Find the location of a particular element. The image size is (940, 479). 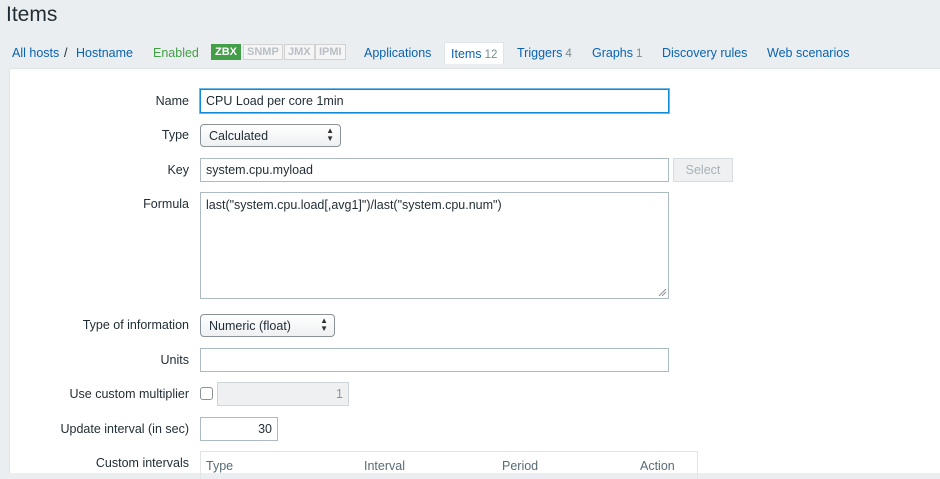

triggers-count: 4 is located at coordinates (568, 54).